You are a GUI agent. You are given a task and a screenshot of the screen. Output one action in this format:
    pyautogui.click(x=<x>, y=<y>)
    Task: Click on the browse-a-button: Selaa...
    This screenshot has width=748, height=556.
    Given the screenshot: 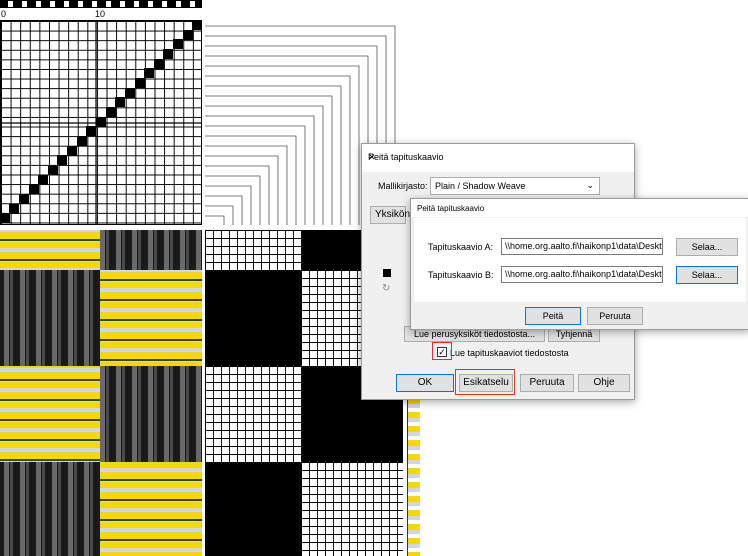 What is the action you would take?
    pyautogui.click(x=707, y=247)
    